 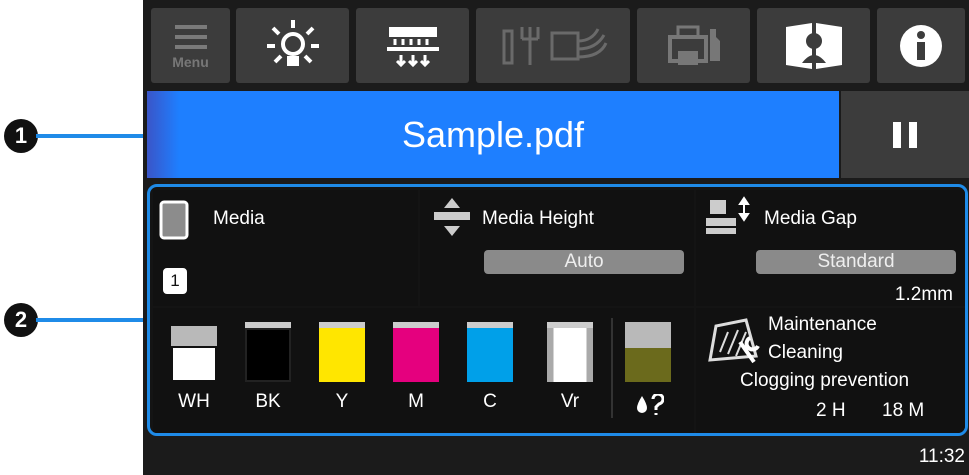 I want to click on network-icon, so click(x=579, y=43).